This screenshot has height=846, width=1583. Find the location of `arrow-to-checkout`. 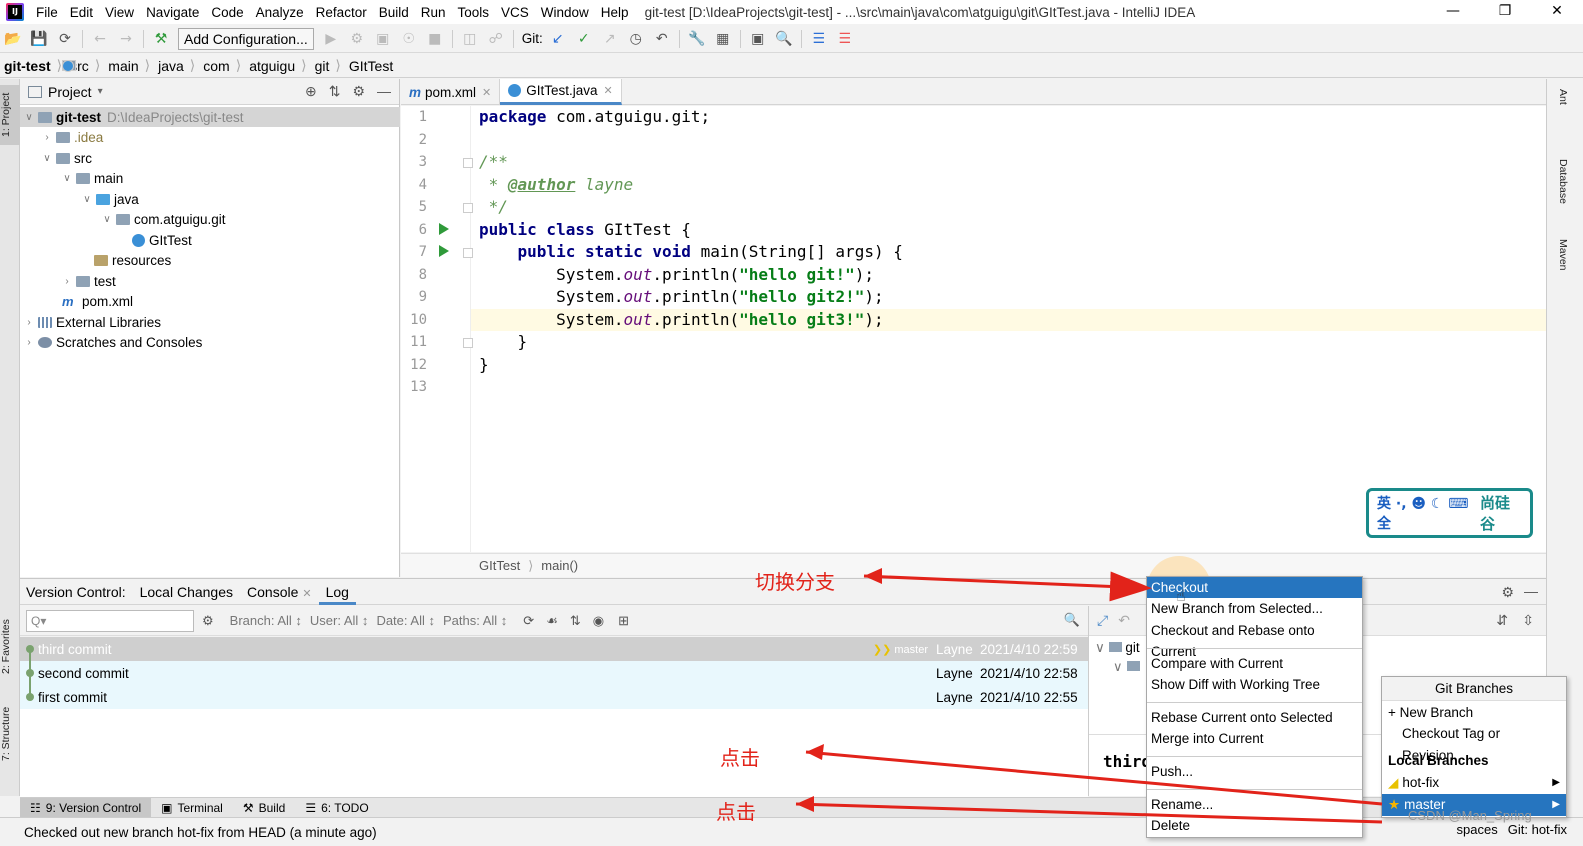

arrow-to-checkout is located at coordinates (1007, 586).